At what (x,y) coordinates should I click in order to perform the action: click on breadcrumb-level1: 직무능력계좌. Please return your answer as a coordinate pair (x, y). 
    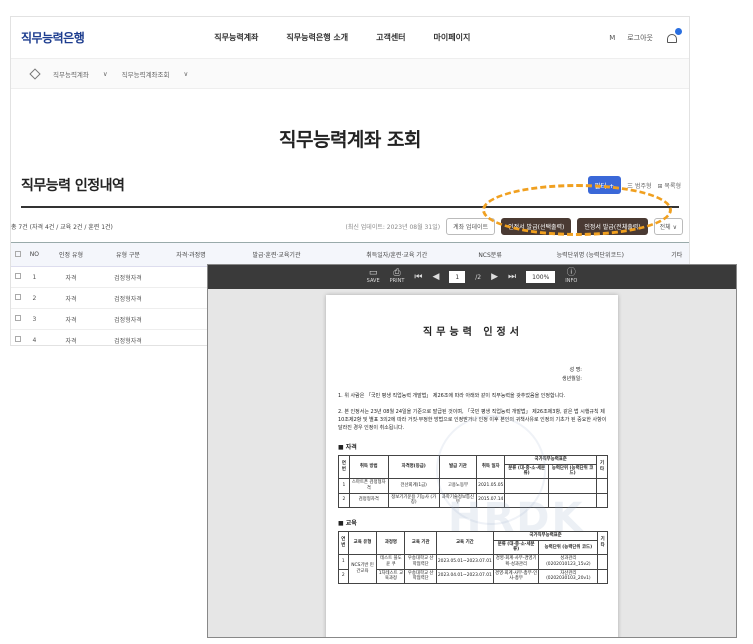
    Looking at the image, I should click on (71, 74).